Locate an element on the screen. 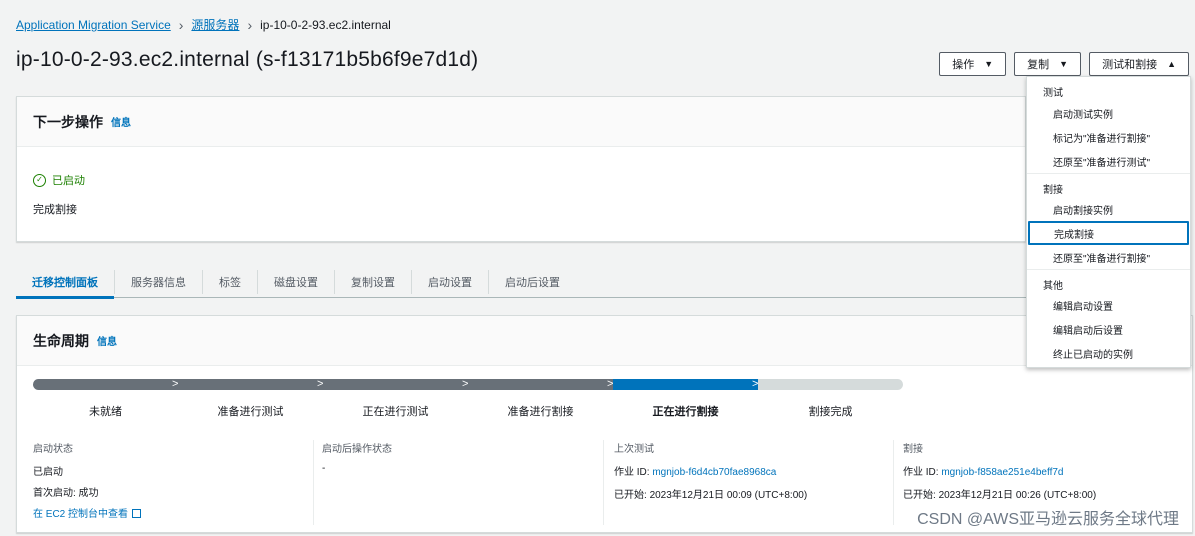 The width and height of the screenshot is (1195, 536). menu-item-revert-ready-test: 还原至"准备进行测试" is located at coordinates (1108, 161).